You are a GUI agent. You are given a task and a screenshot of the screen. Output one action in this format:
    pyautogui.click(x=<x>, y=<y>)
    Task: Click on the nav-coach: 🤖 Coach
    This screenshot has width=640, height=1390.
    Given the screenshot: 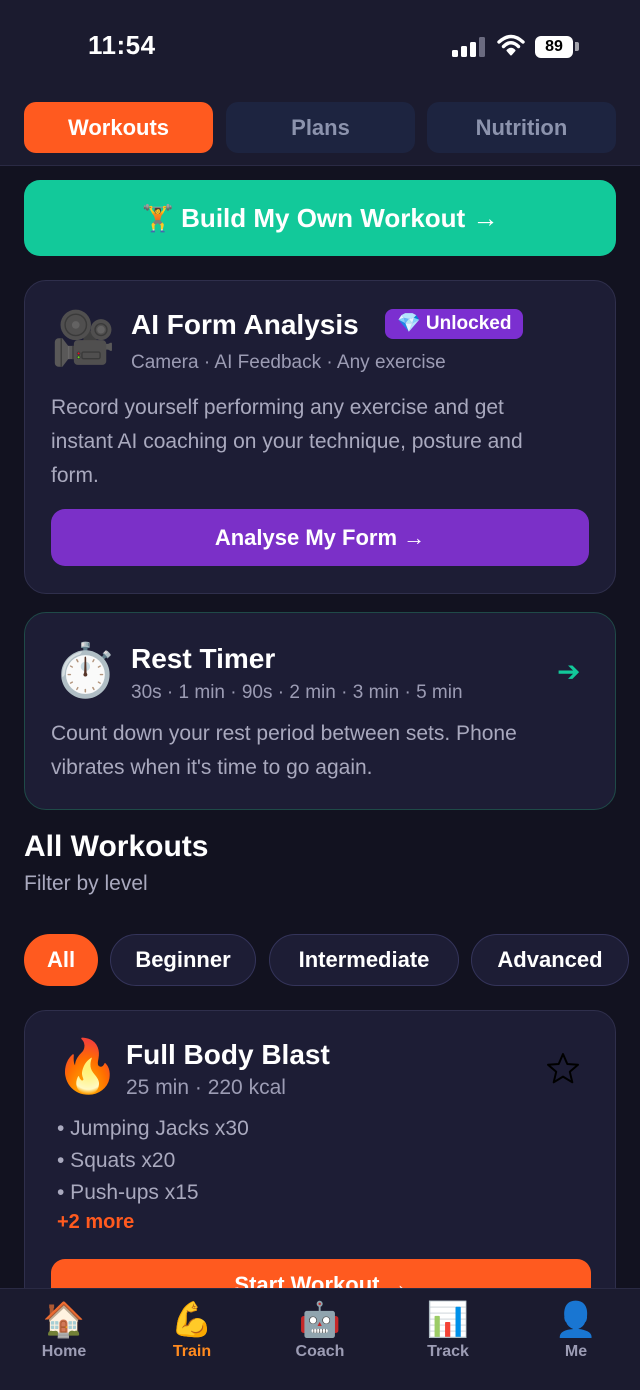 What is the action you would take?
    pyautogui.click(x=320, y=1331)
    